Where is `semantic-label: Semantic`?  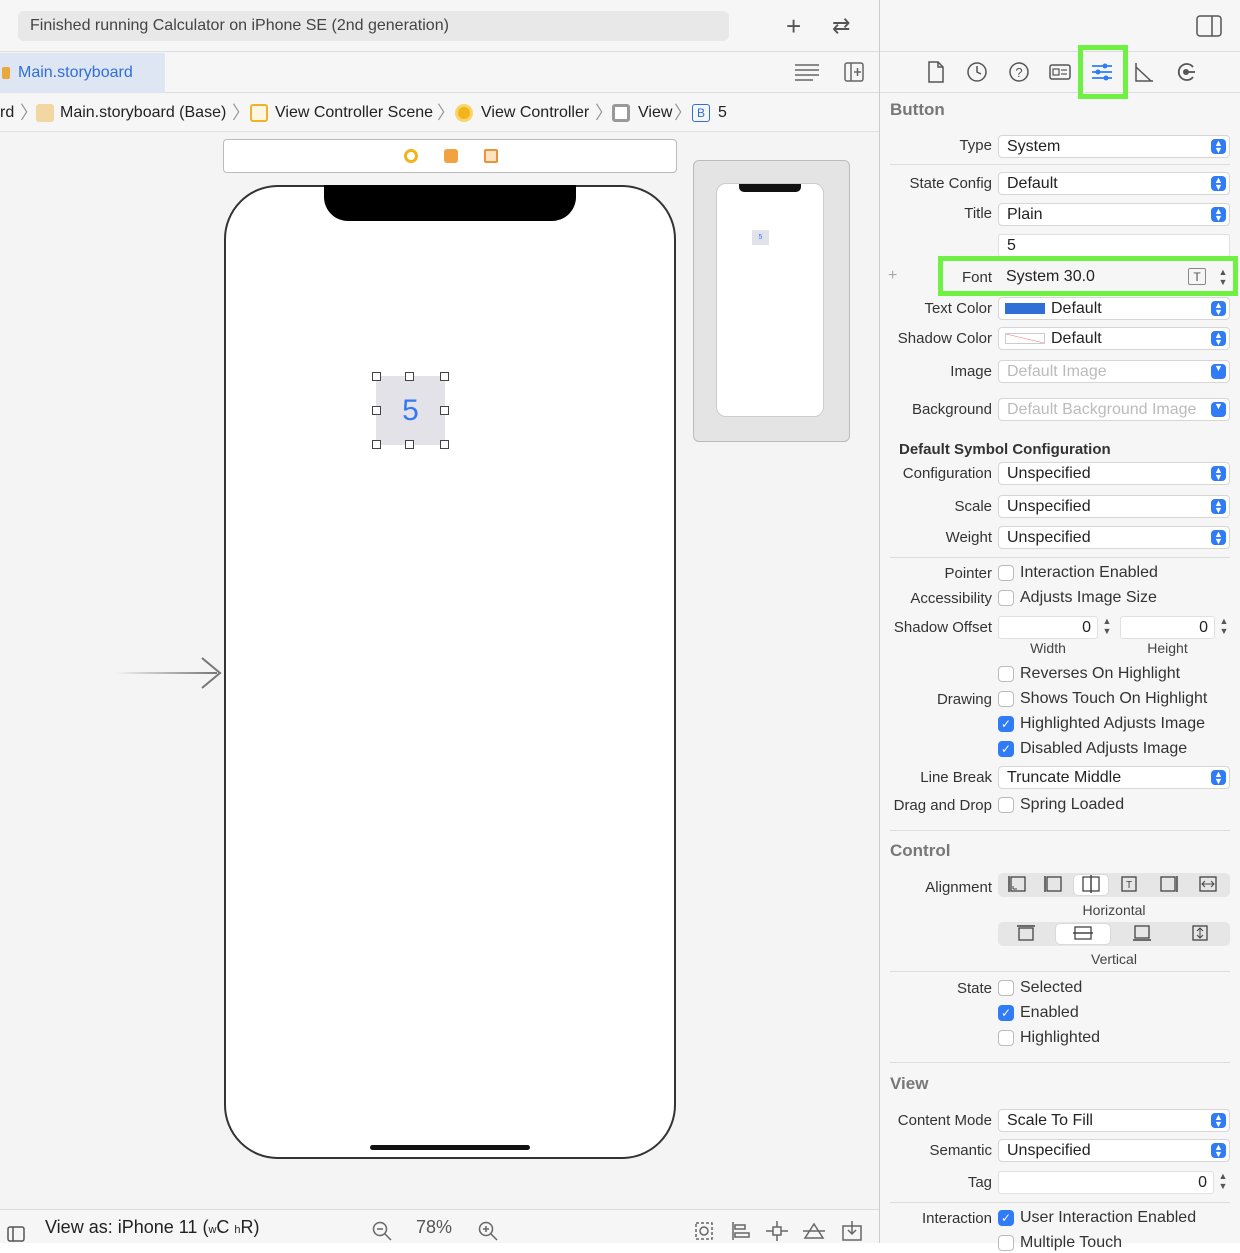
semantic-label: Semantic is located at coordinates (960, 1150).